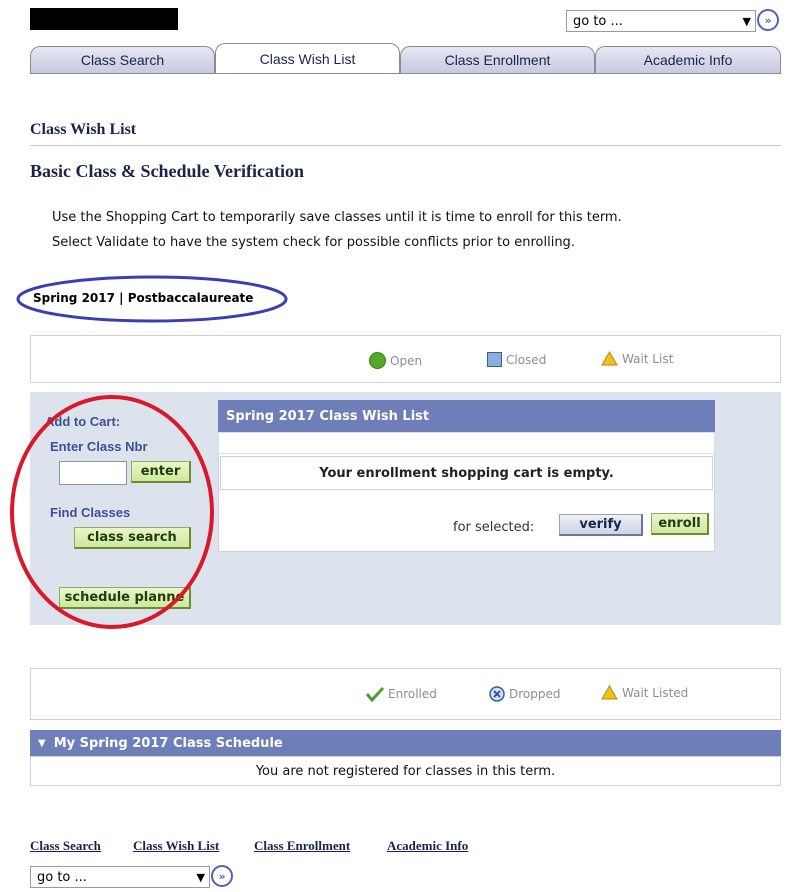  I want to click on legend-waitlist: Wait List, so click(637, 358).